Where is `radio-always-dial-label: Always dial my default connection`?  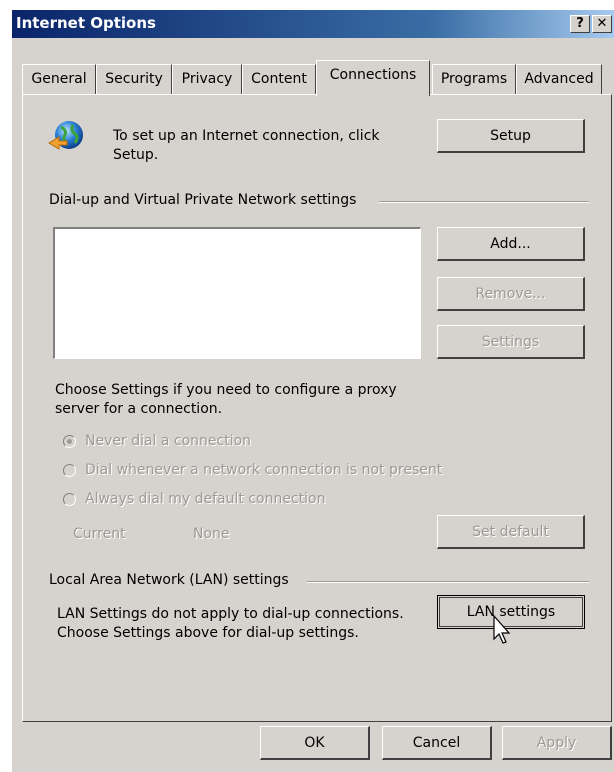 radio-always-dial-label: Always dial my default connection is located at coordinates (205, 499).